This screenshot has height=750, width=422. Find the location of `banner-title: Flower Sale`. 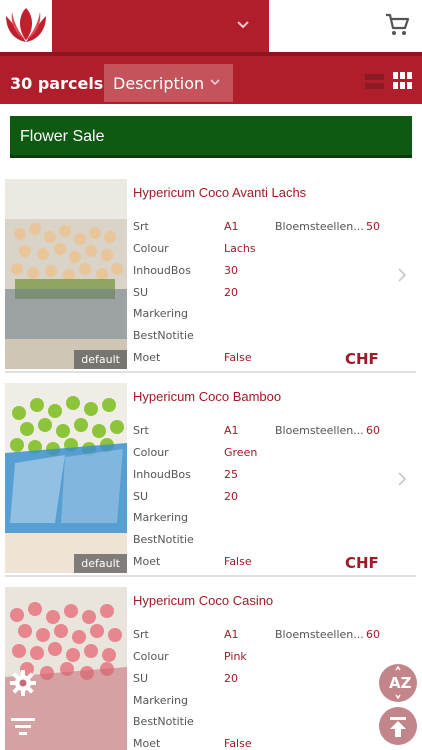

banner-title: Flower Sale is located at coordinates (62, 136).